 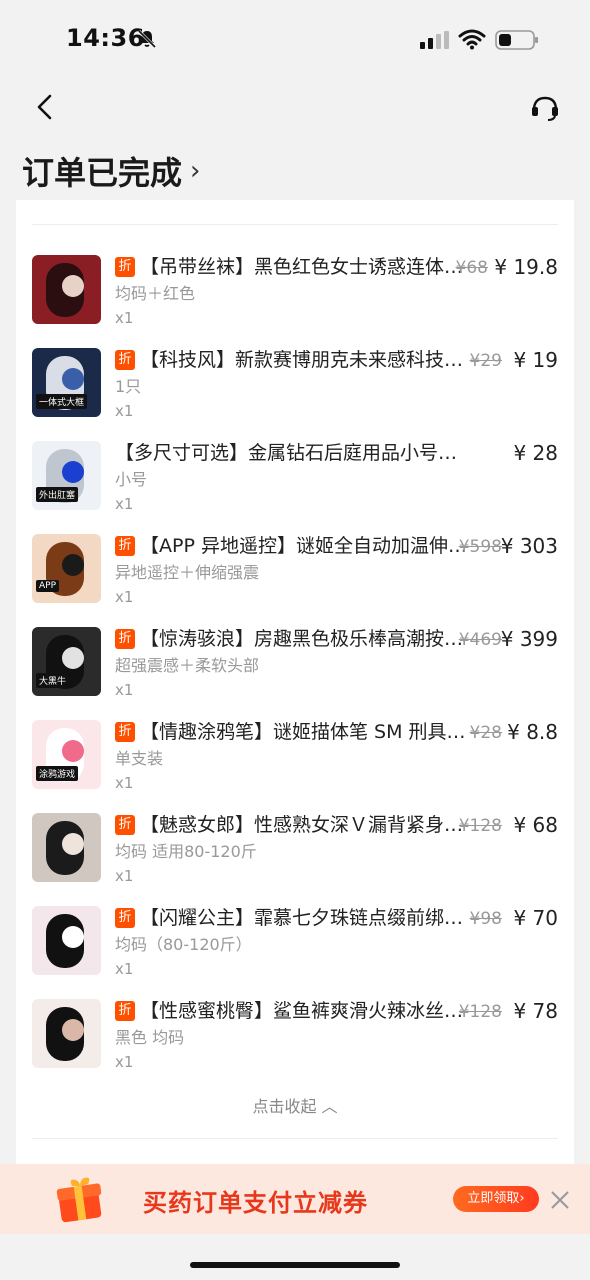 I want to click on product-thumbnail: 一体式大框, so click(x=66, y=382).